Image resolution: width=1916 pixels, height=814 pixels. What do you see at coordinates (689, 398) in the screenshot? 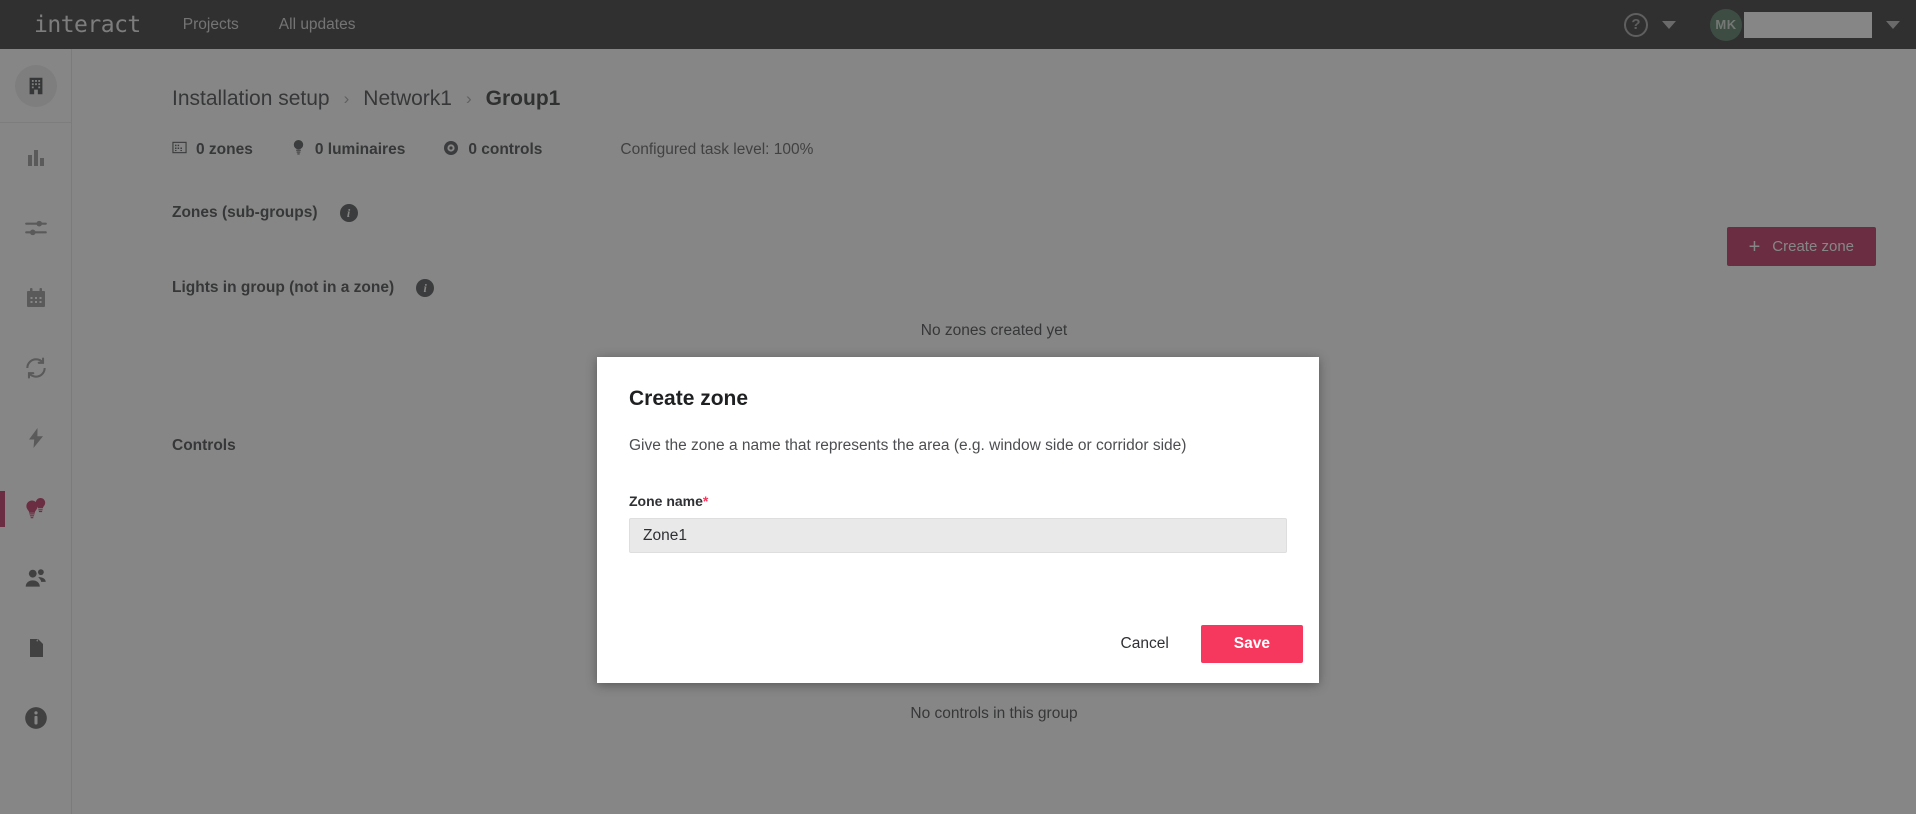
I see `dialog-title: Create zone` at bounding box center [689, 398].